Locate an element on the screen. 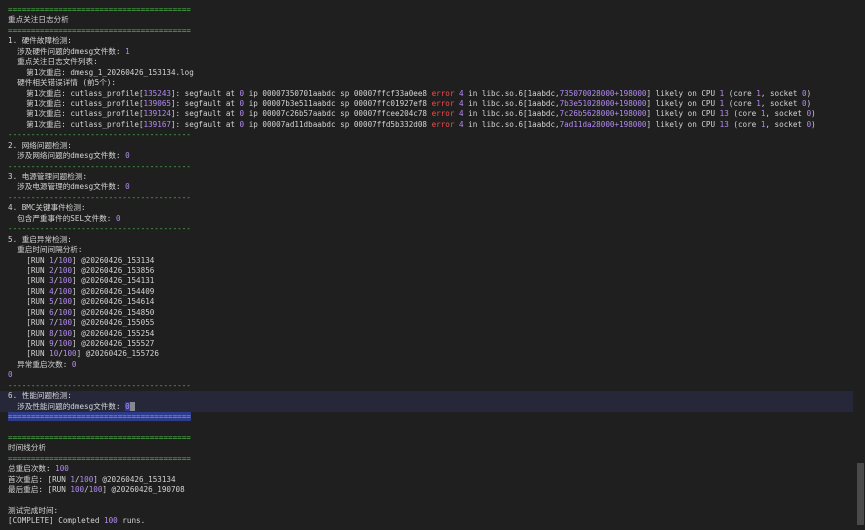 This screenshot has width=865, height=530. bmc-title: 4. BMC关键事件检测: is located at coordinates (47, 208).